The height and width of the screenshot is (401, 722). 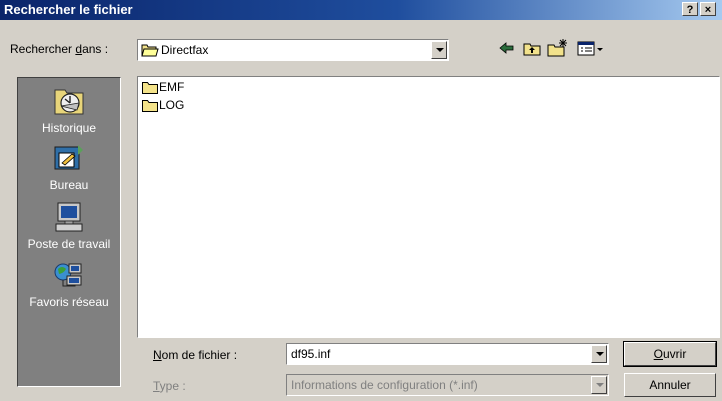 What do you see at coordinates (69, 244) in the screenshot?
I see `place-label: Poste de travail` at bounding box center [69, 244].